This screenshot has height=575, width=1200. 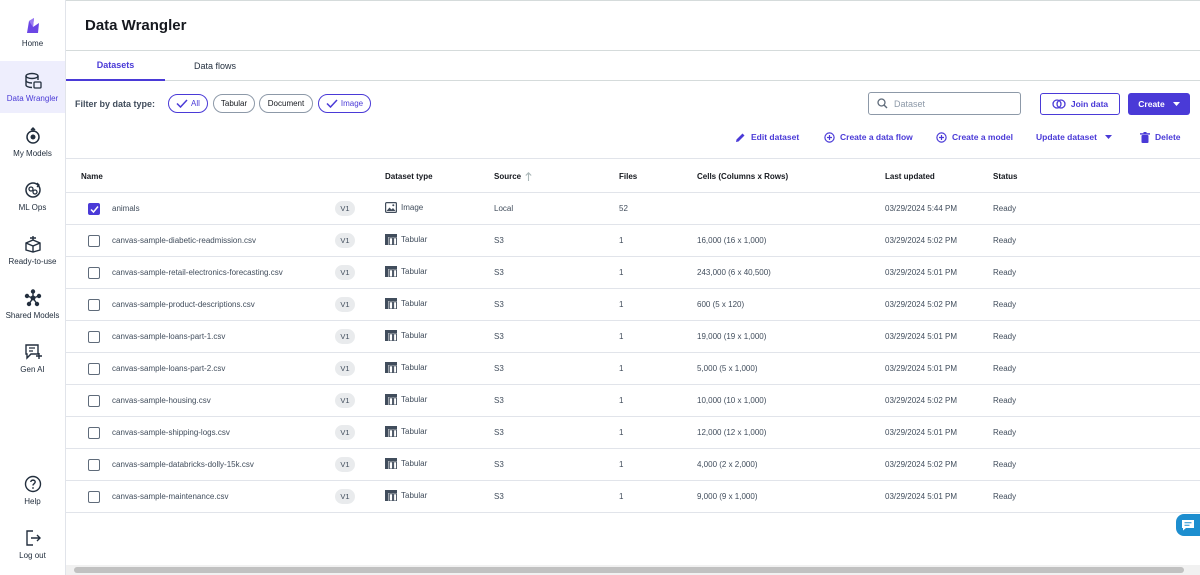 I want to click on column-header-cells: Cells (Columns x Rows), so click(x=742, y=176).